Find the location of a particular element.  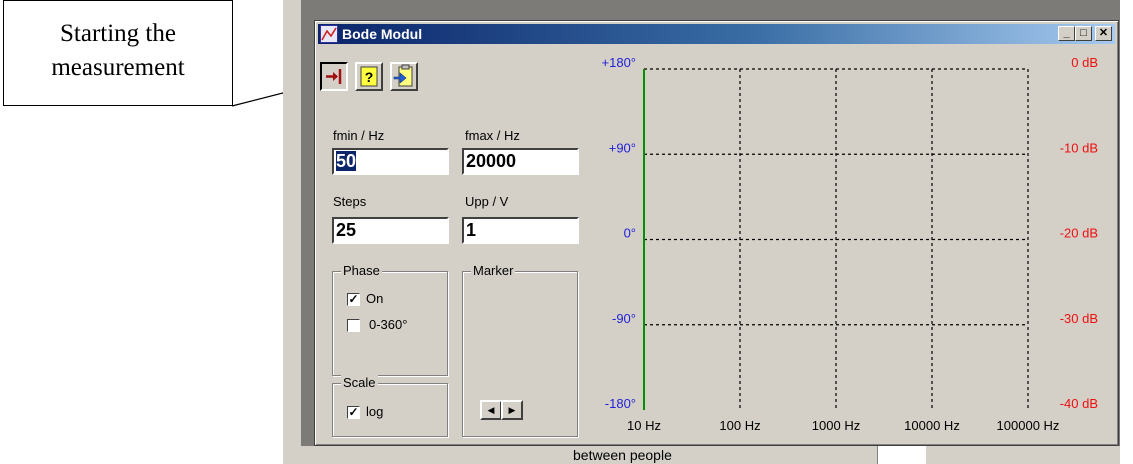

phase-tick-label: -180° is located at coordinates (620, 403).